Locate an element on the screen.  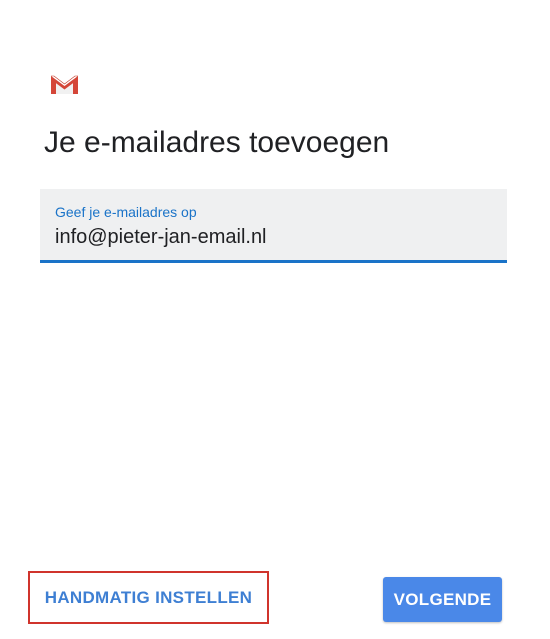
next-button-label: VOLGENDE is located at coordinates (442, 599).